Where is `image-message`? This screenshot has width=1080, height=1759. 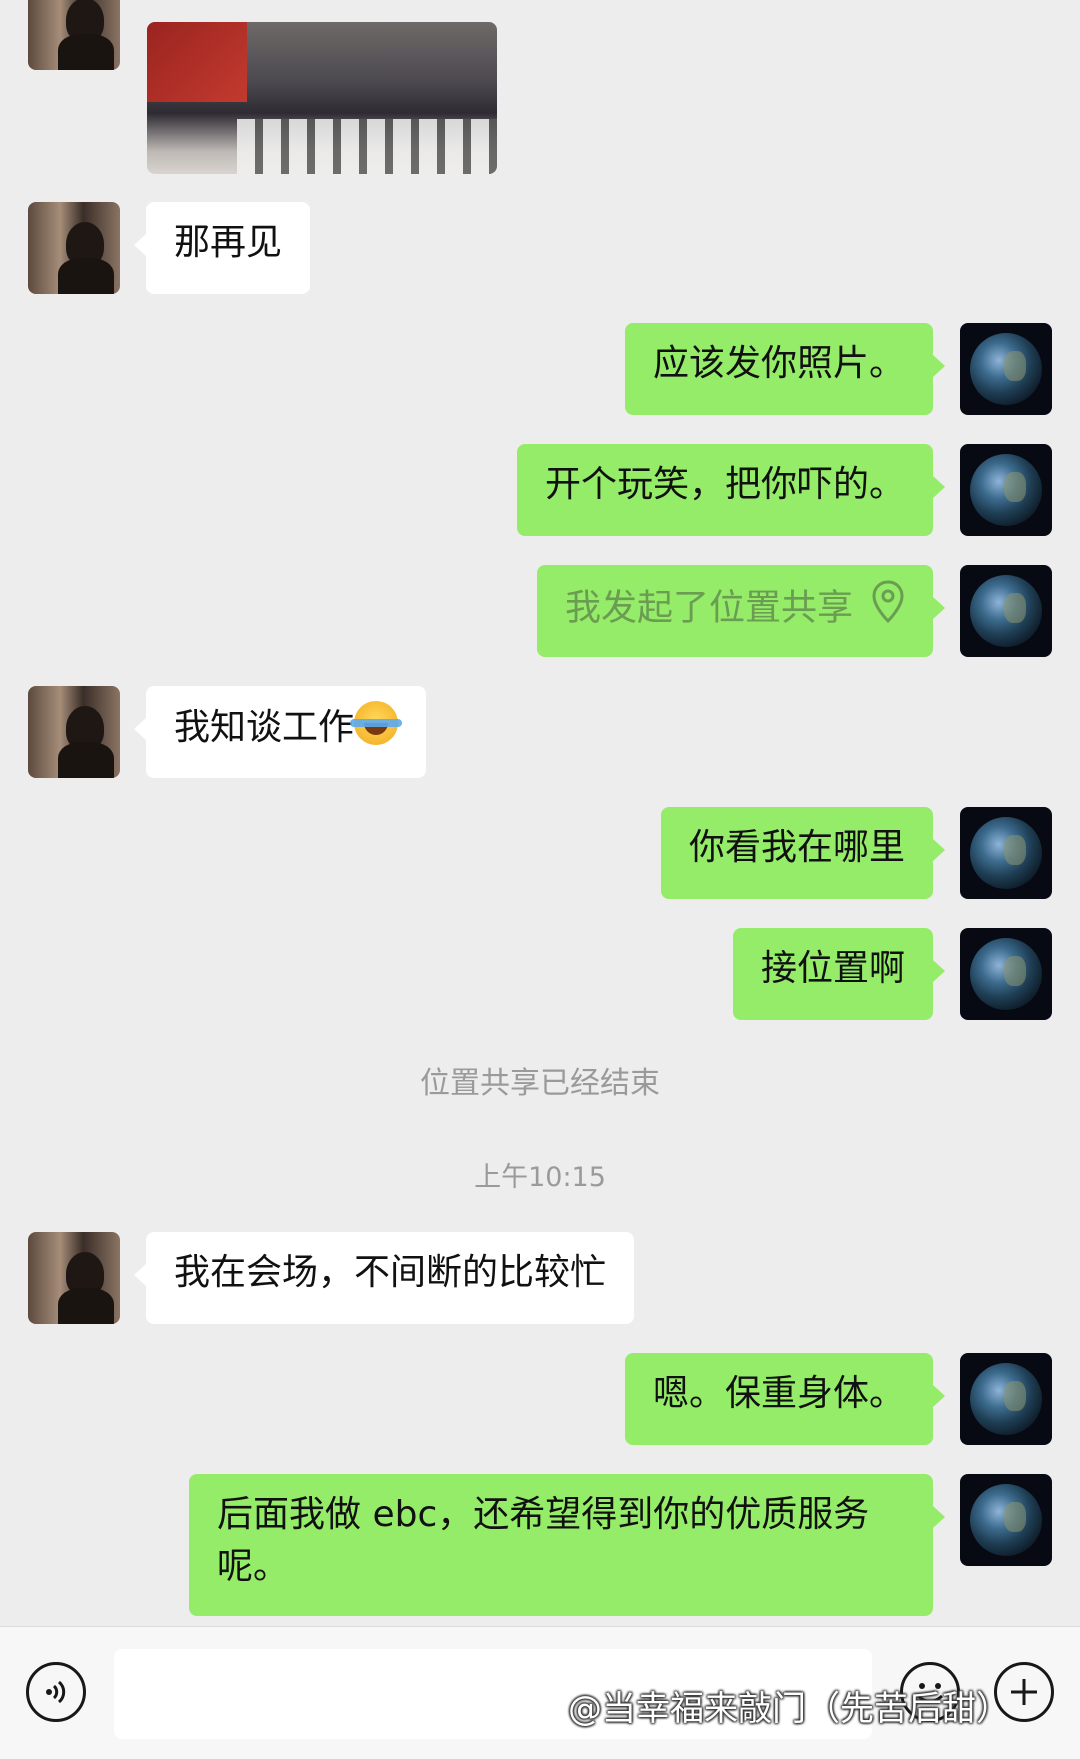
image-message is located at coordinates (322, 98).